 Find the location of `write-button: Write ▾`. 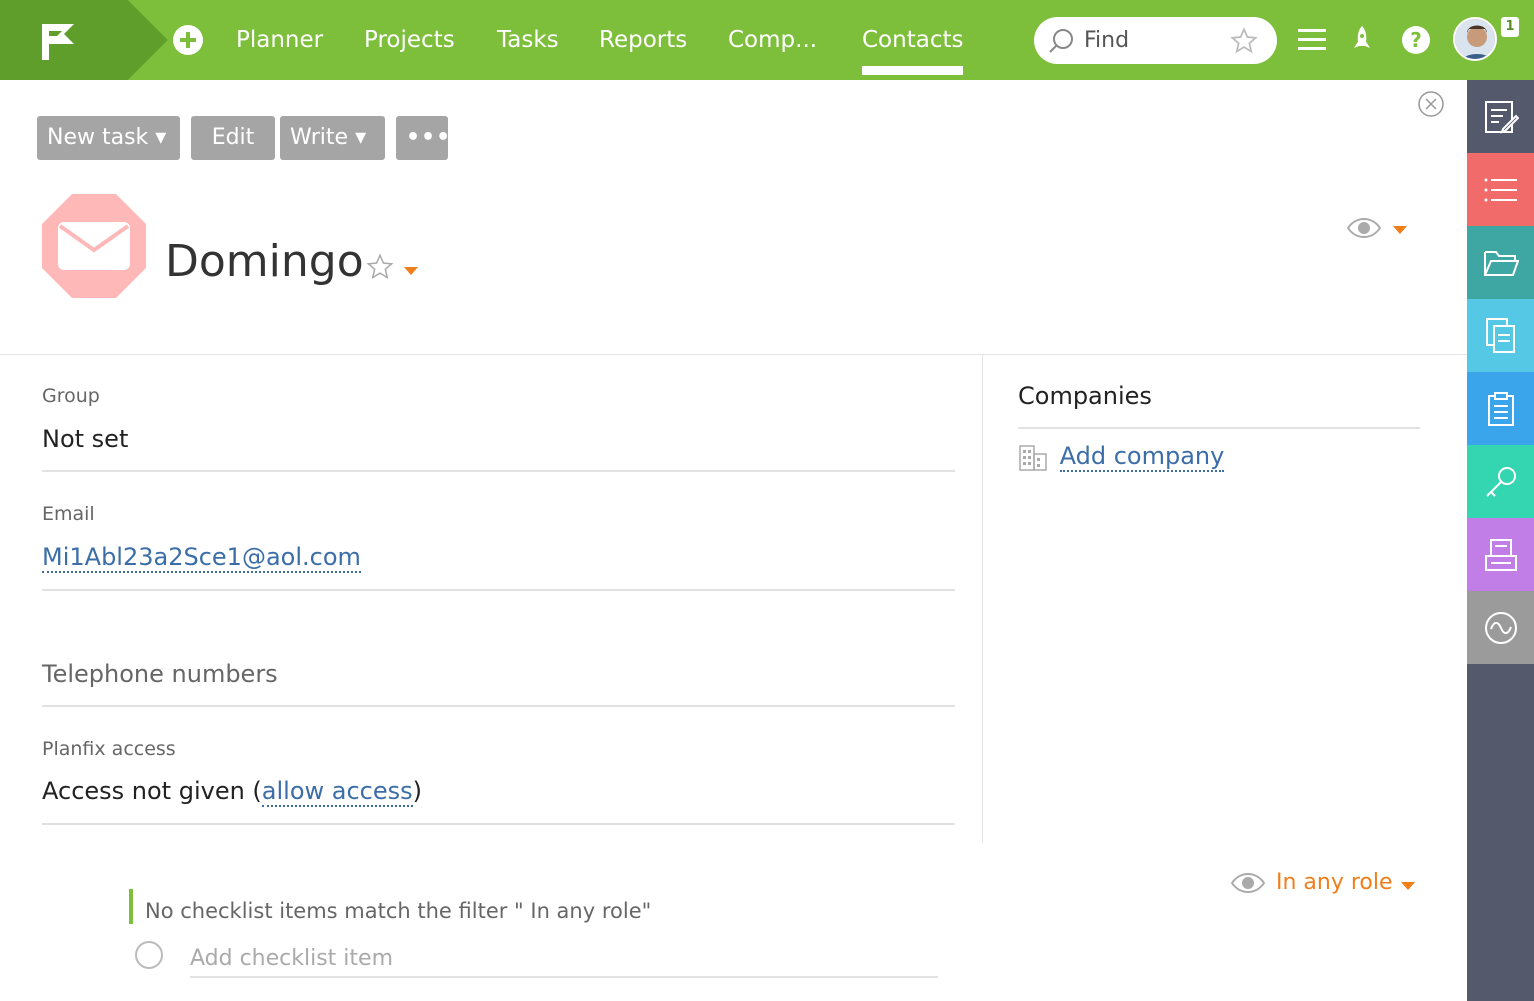

write-button: Write ▾ is located at coordinates (332, 138).